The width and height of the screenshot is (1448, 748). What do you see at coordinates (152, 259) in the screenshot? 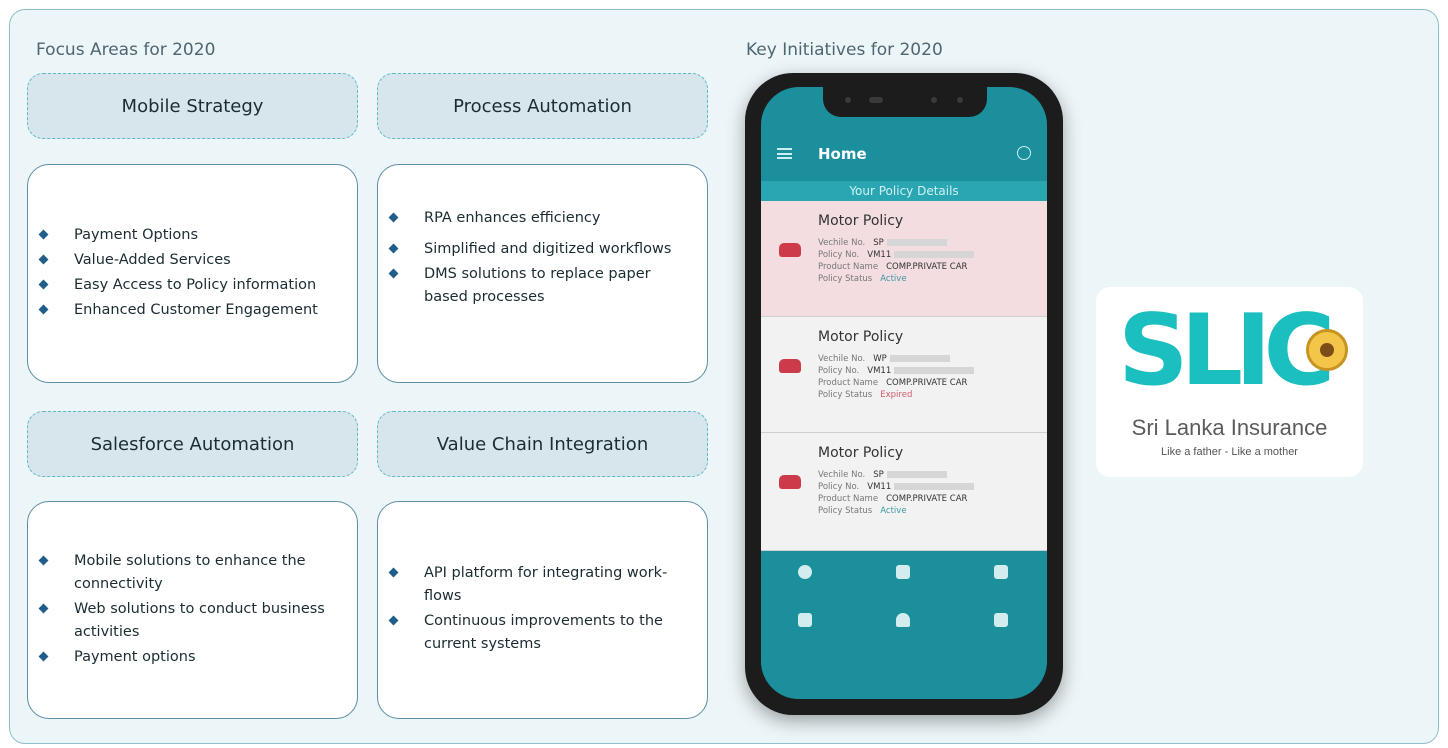
I see `list-item-text: Value-Added Services` at bounding box center [152, 259].